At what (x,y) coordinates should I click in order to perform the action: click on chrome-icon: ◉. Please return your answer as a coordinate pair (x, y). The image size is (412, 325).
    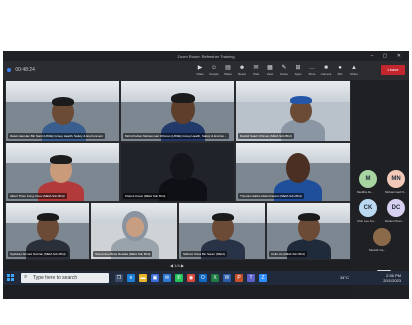
    Looking at the image, I should click on (191, 278).